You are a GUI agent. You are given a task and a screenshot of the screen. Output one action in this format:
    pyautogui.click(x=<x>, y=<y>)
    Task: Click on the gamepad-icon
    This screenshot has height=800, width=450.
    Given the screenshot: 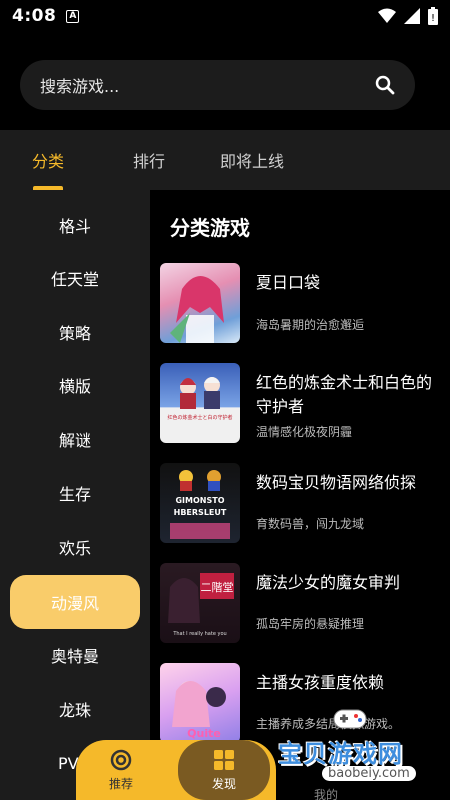 What is the action you would take?
    pyautogui.click(x=350, y=719)
    